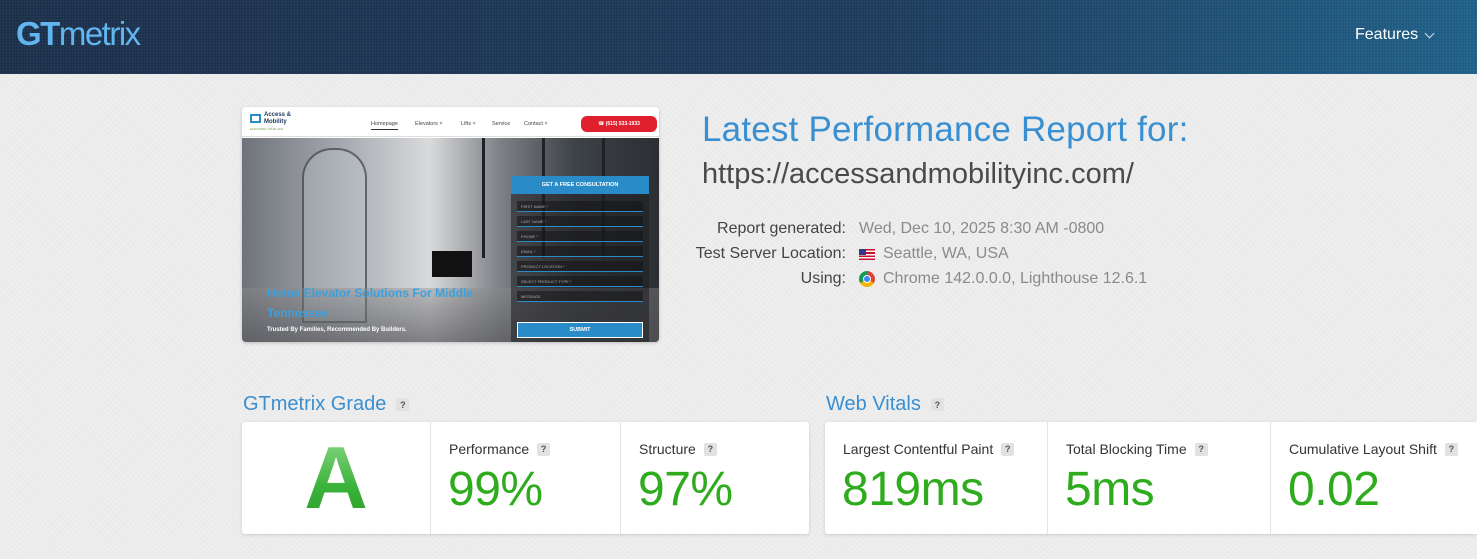 The width and height of the screenshot is (1477, 559). What do you see at coordinates (1158, 478) in the screenshot?
I see `tbt-cell: Total Blocking Time? 5ms` at bounding box center [1158, 478].